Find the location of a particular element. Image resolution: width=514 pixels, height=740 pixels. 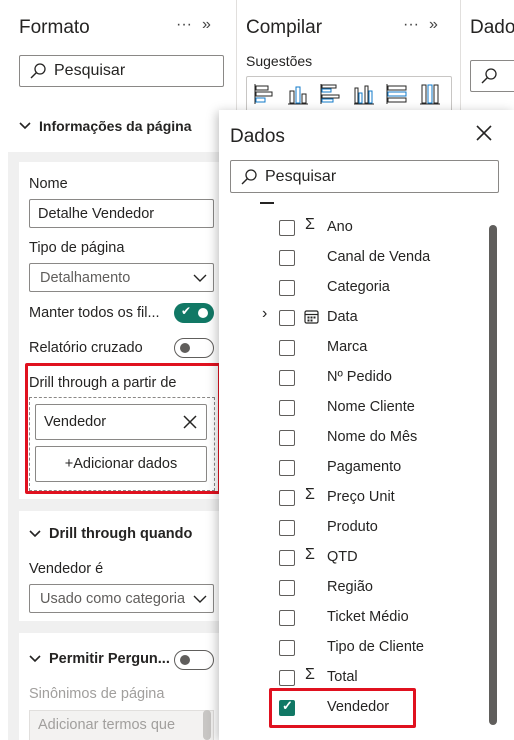

flyout-scrollbar is located at coordinates (493, 475).